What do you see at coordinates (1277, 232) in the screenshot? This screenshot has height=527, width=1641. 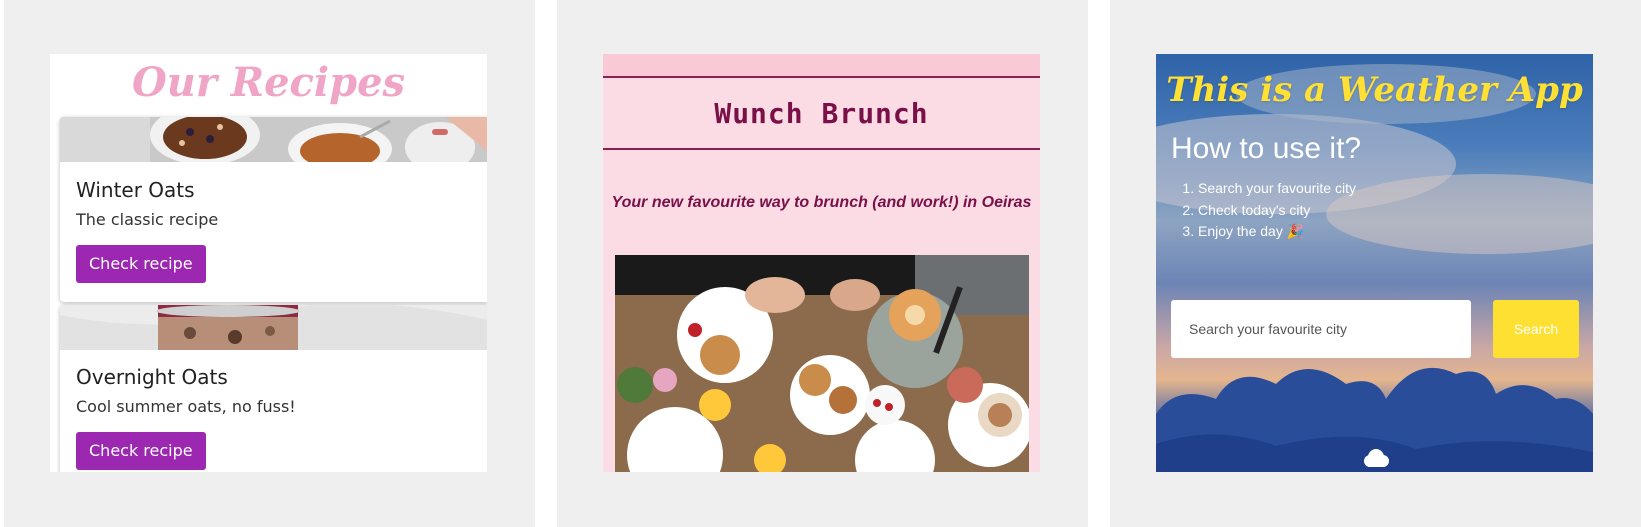 I see `step-item: Enjoy the day 🎉` at bounding box center [1277, 232].